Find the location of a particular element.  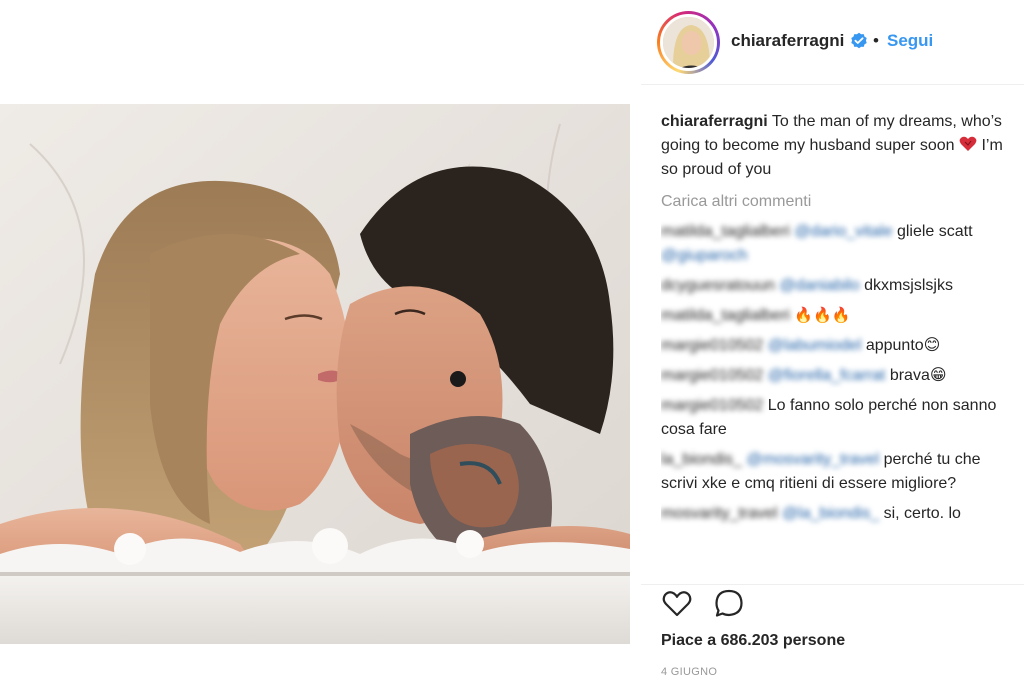

comment-item: dcyguesratouun @daniabilo dkxmsjslsjks is located at coordinates (836, 286).